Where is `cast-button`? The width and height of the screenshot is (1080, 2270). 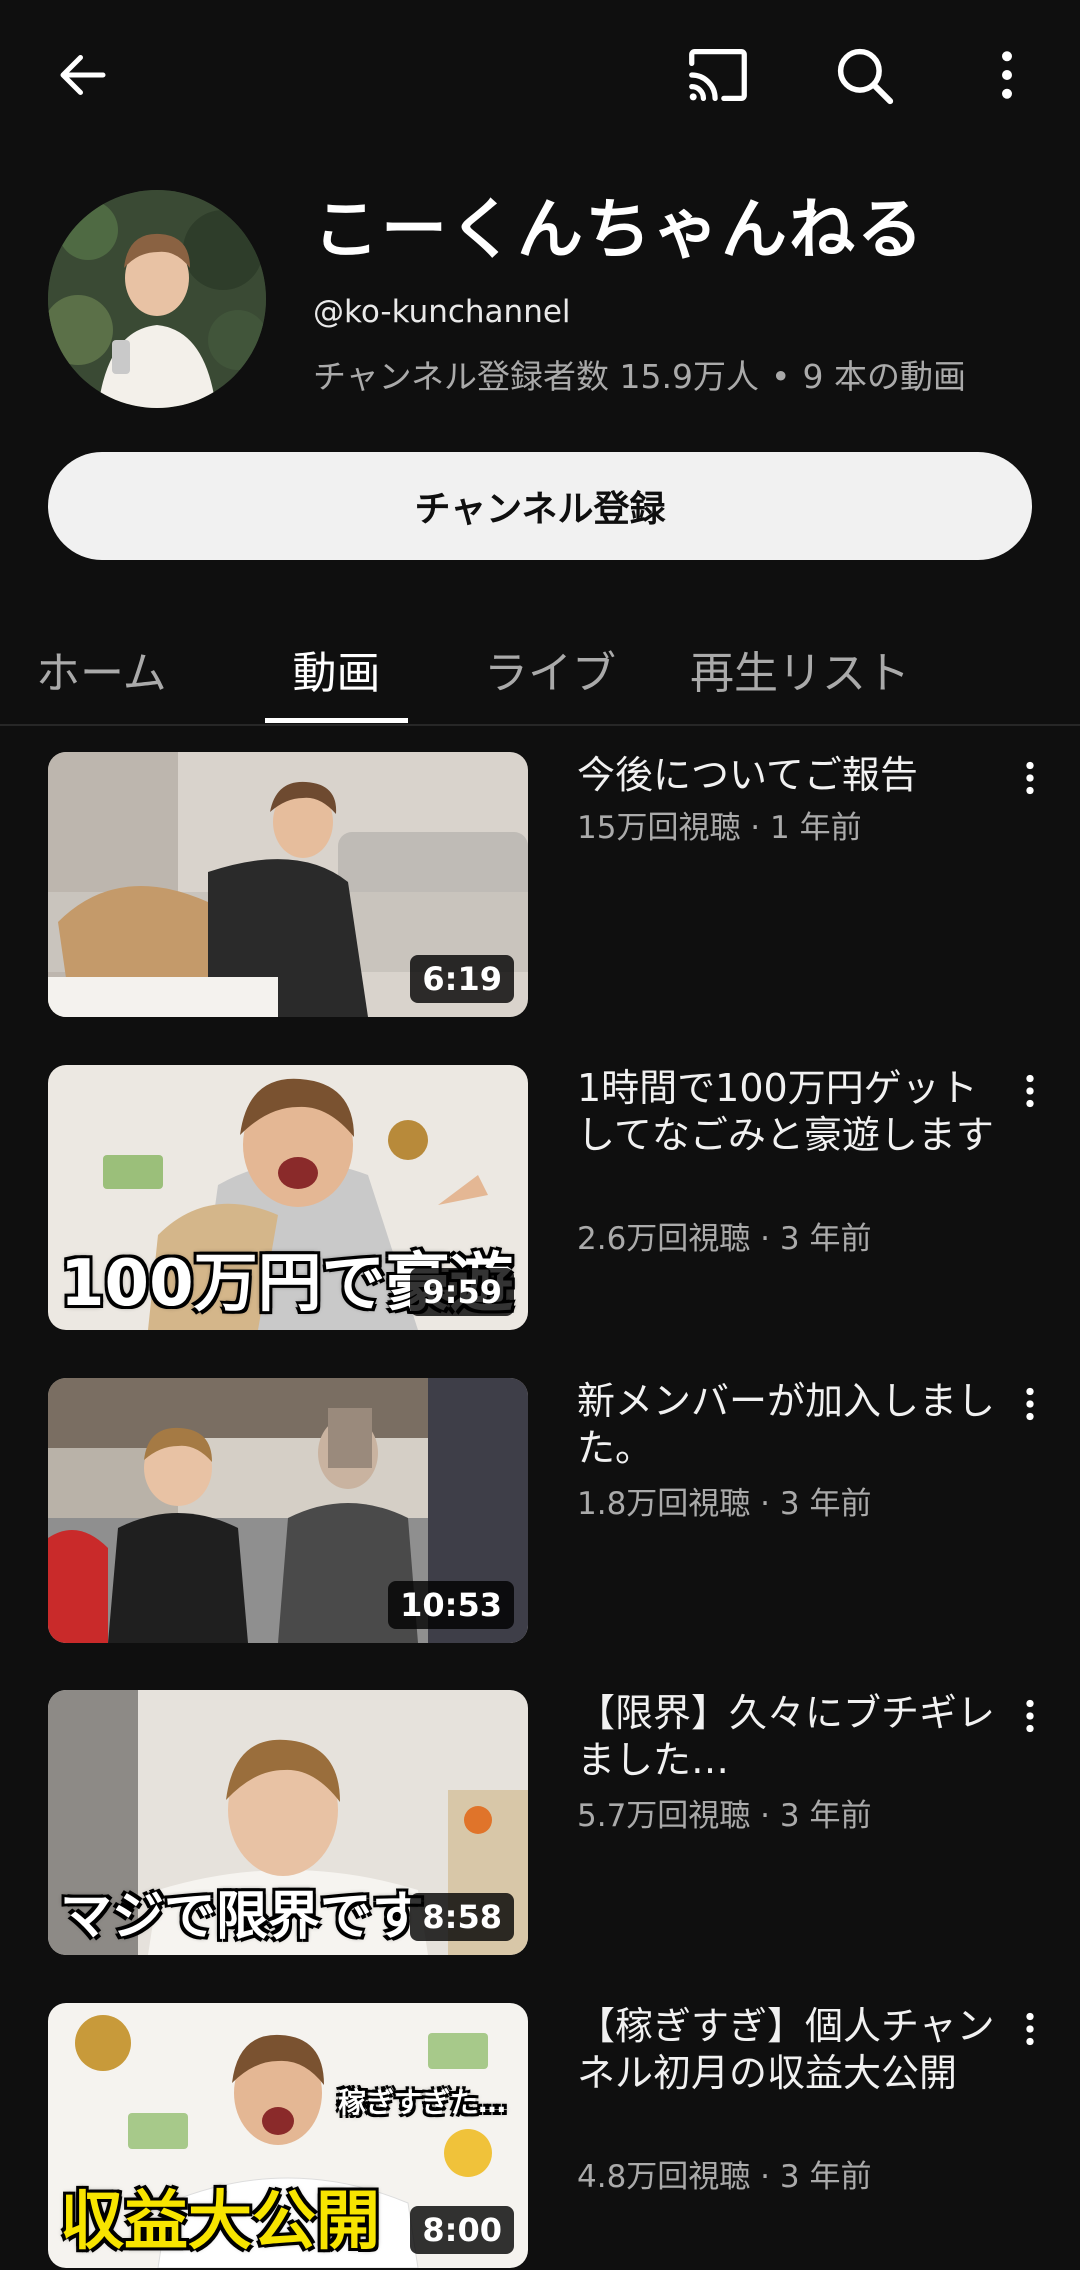
cast-button is located at coordinates (718, 75).